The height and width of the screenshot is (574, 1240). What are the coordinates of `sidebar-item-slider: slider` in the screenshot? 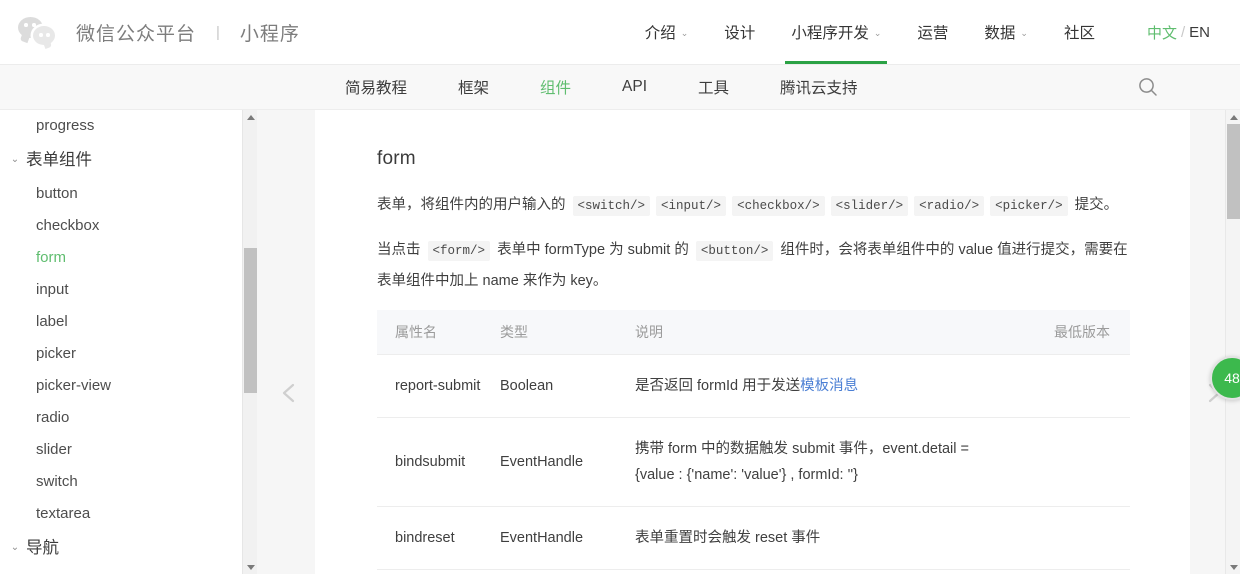 It's located at (128, 450).